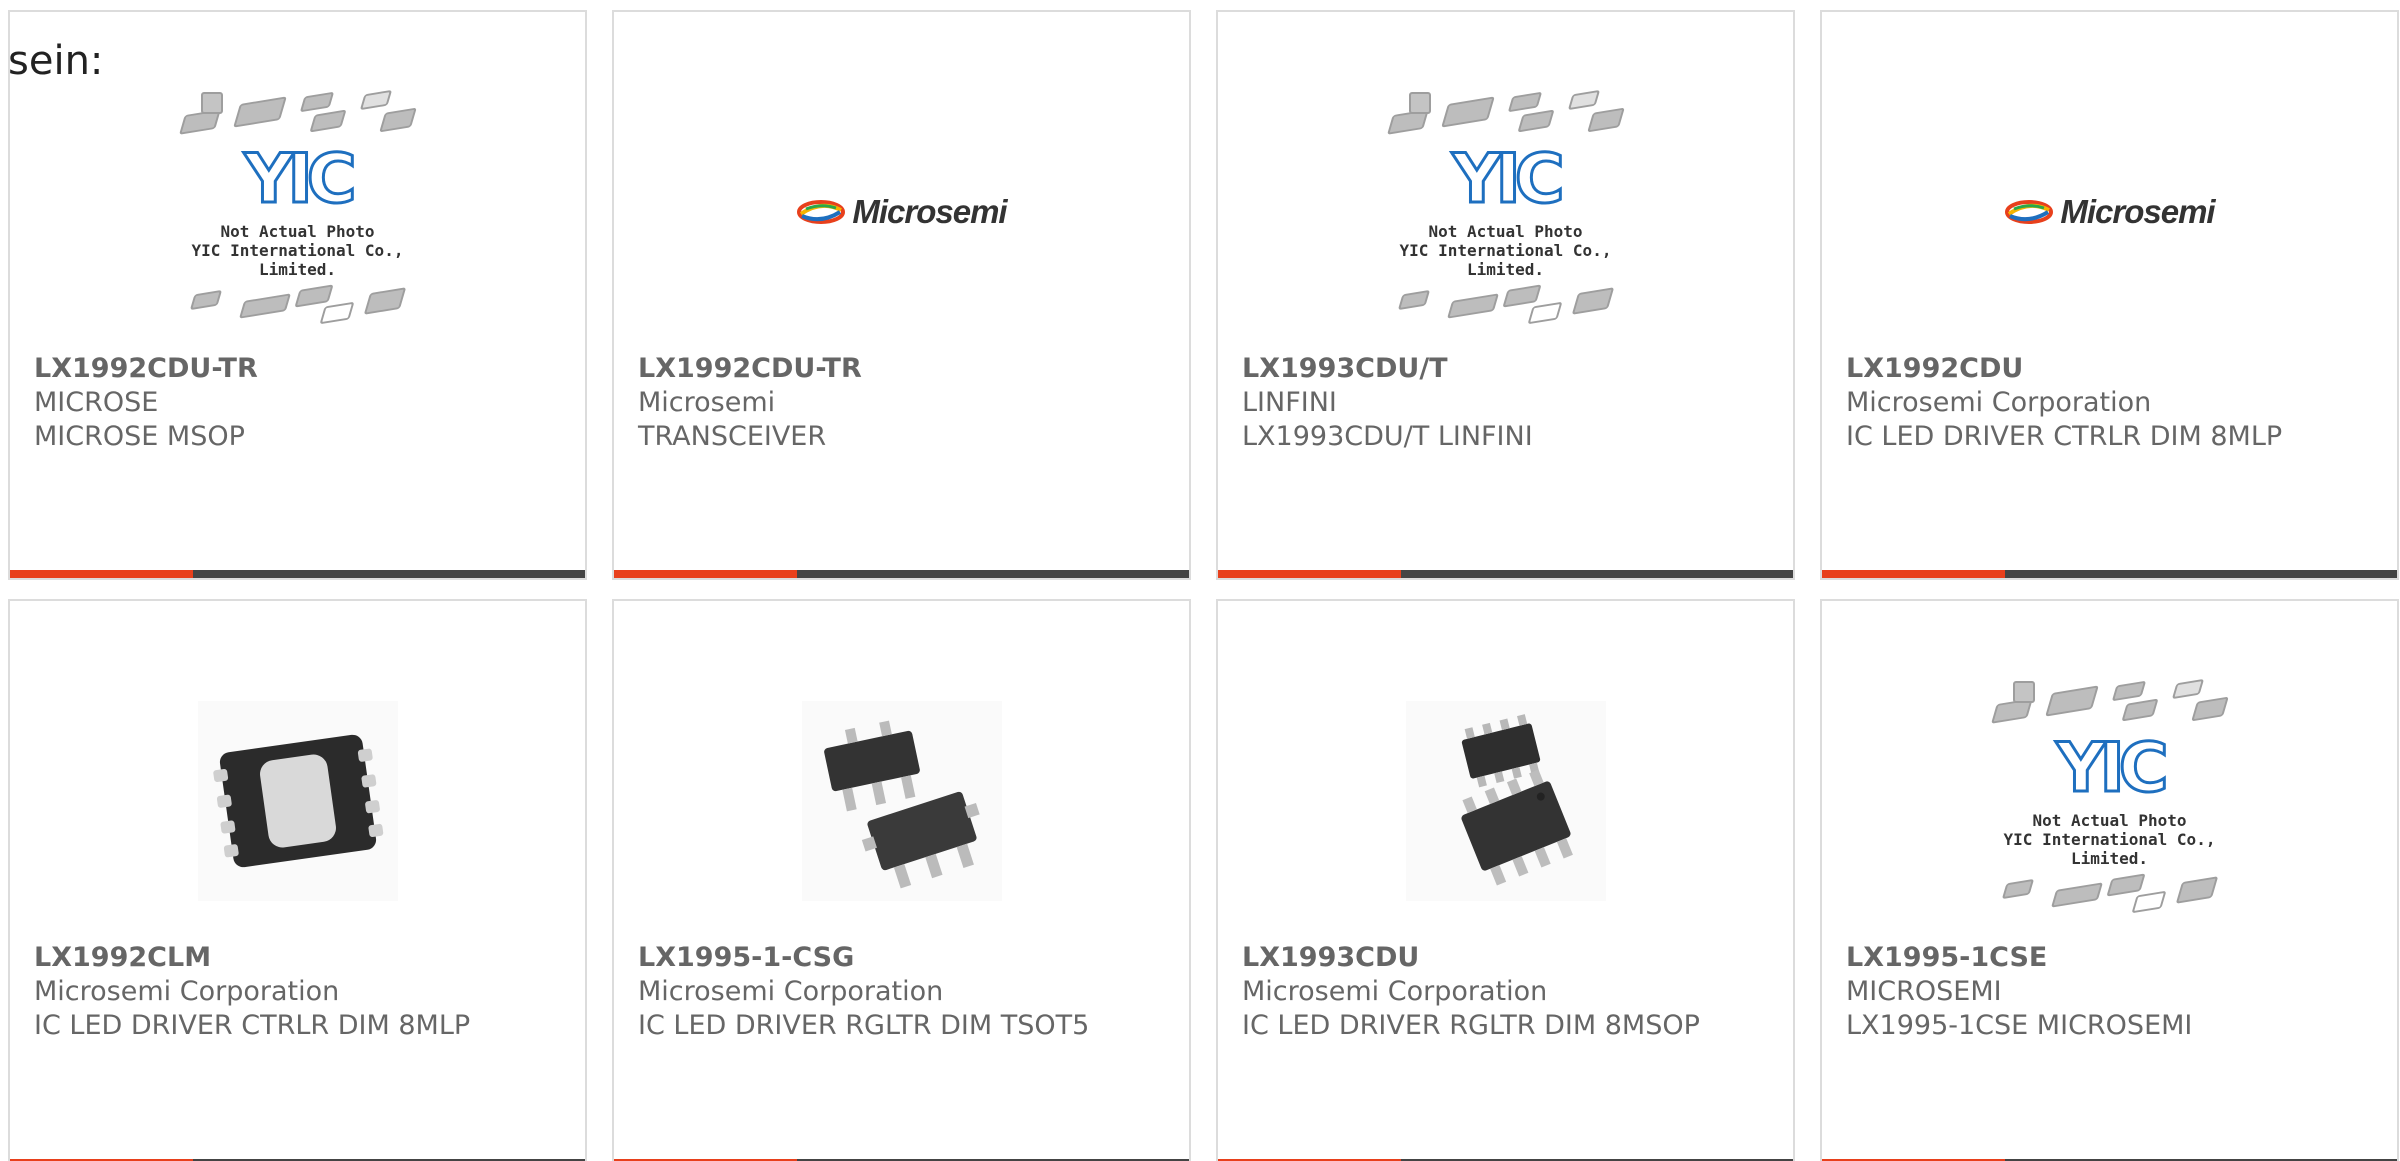 Image resolution: width=2400 pixels, height=1161 pixels. What do you see at coordinates (864, 1025) in the screenshot?
I see `description: IC LED DRIVER RGLTR DIM TSOT5` at bounding box center [864, 1025].